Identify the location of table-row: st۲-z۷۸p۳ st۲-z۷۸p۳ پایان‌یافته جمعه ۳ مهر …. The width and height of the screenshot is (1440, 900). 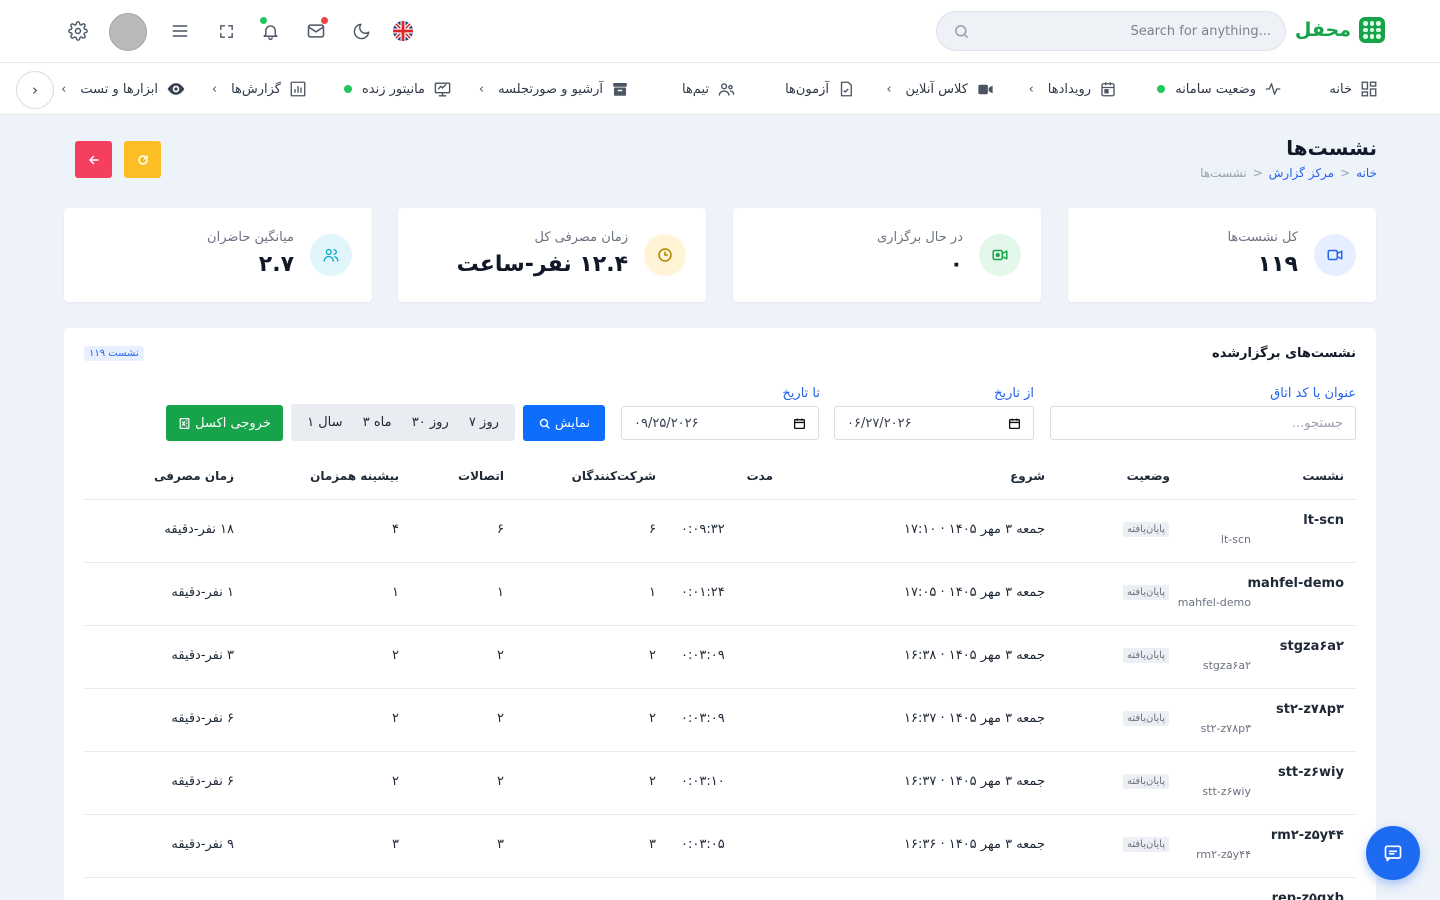
(720, 720).